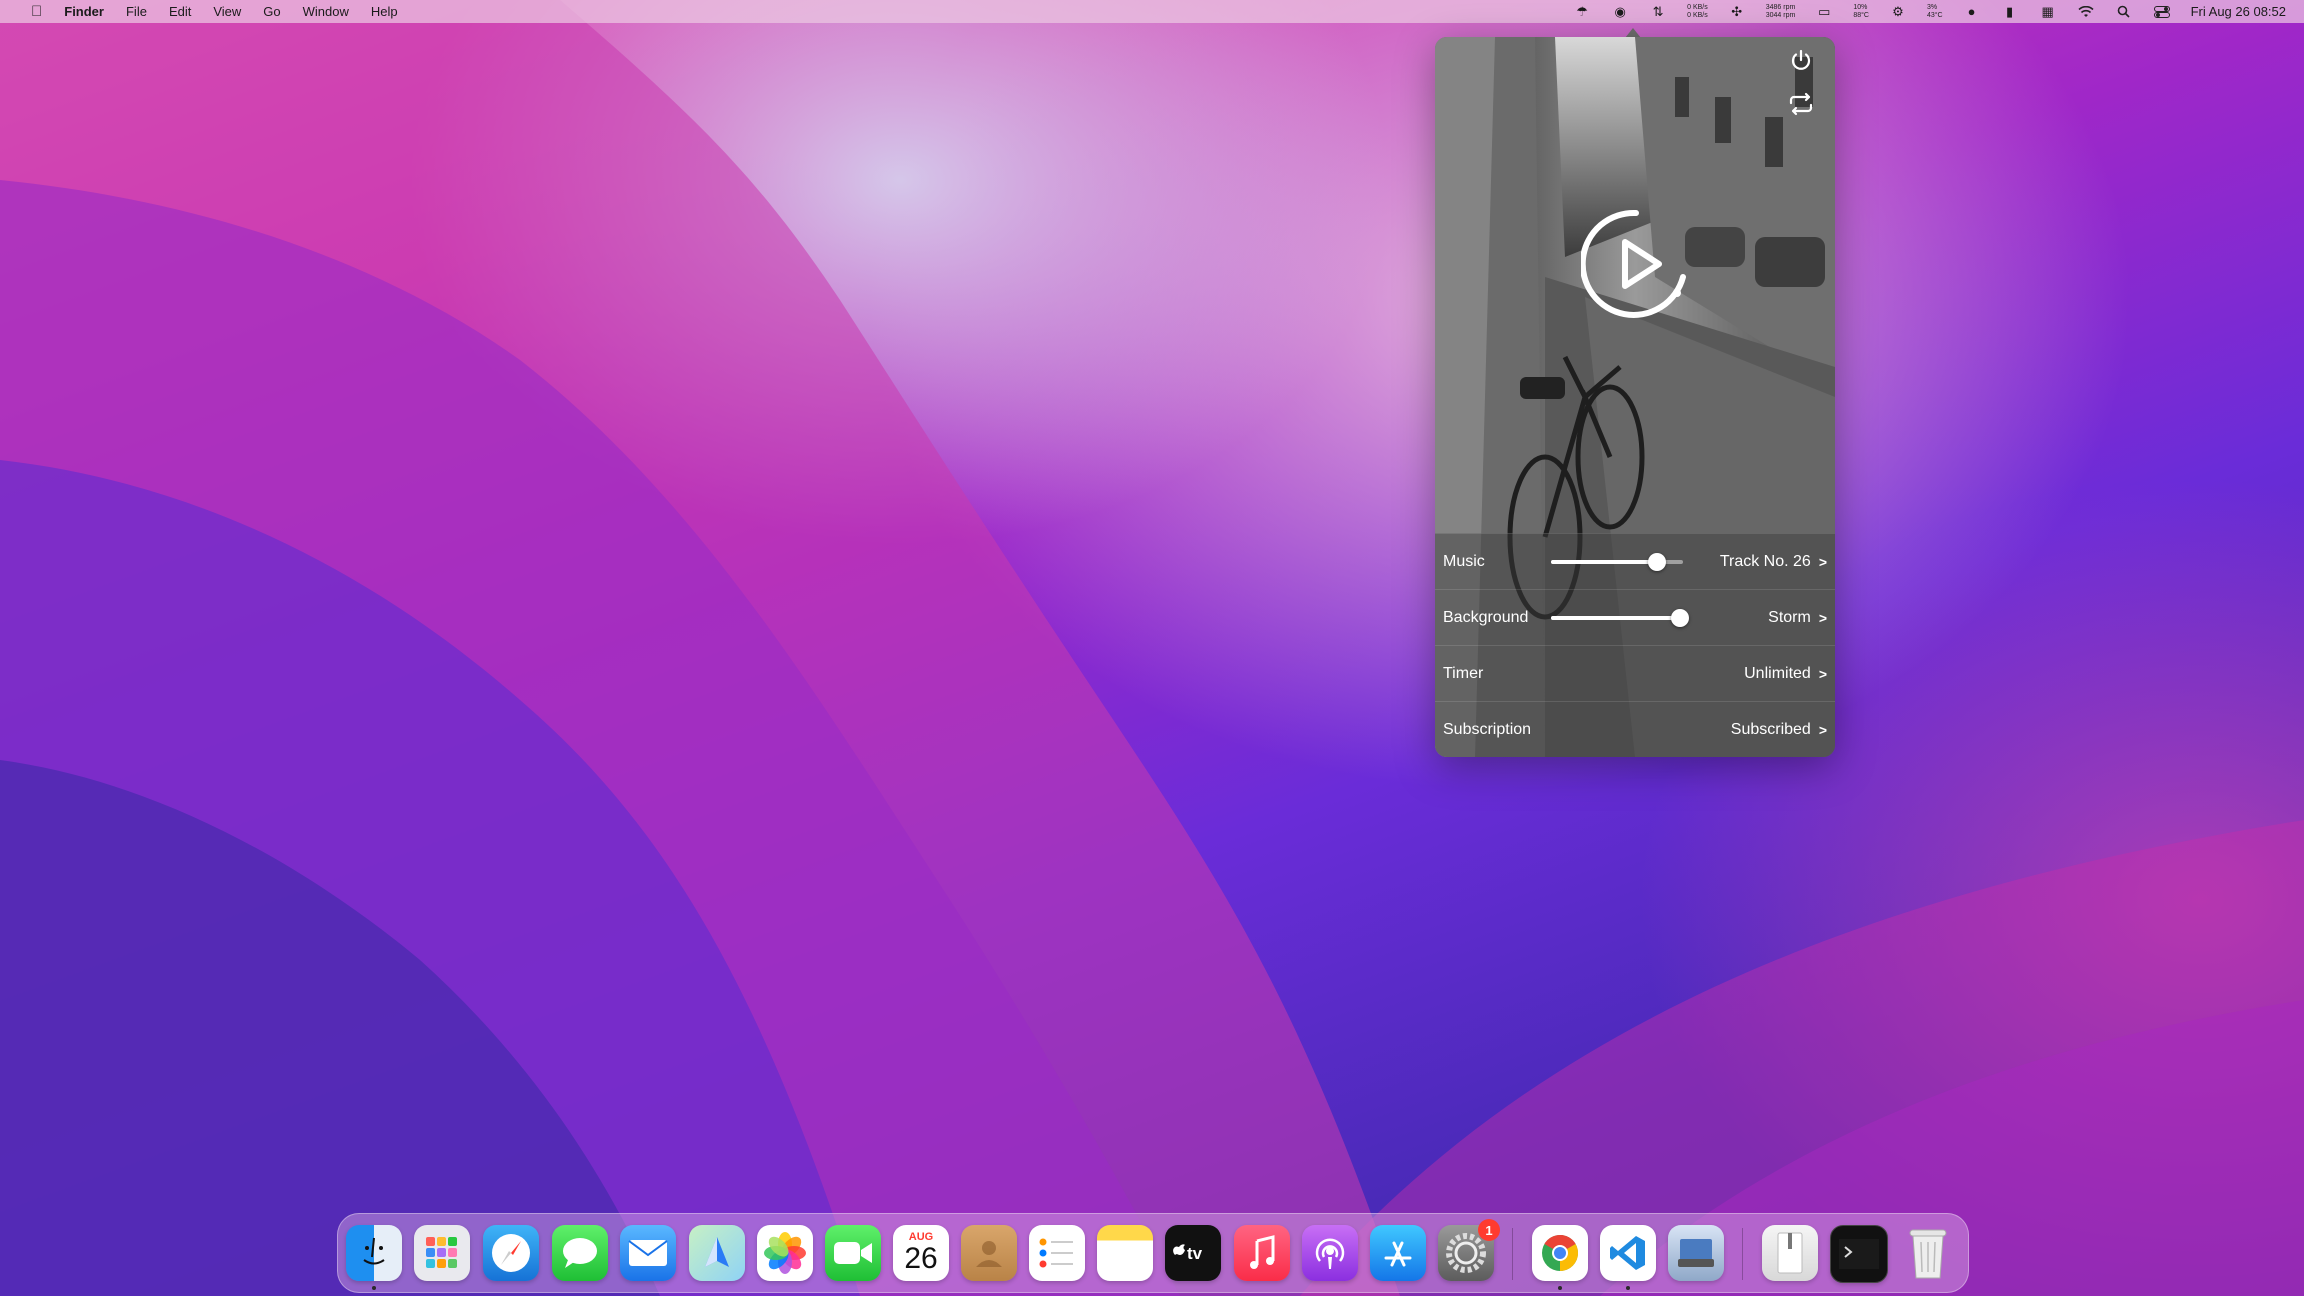 The width and height of the screenshot is (2304, 1296). What do you see at coordinates (1696, 1253) in the screenshot?
I see `preview-icon` at bounding box center [1696, 1253].